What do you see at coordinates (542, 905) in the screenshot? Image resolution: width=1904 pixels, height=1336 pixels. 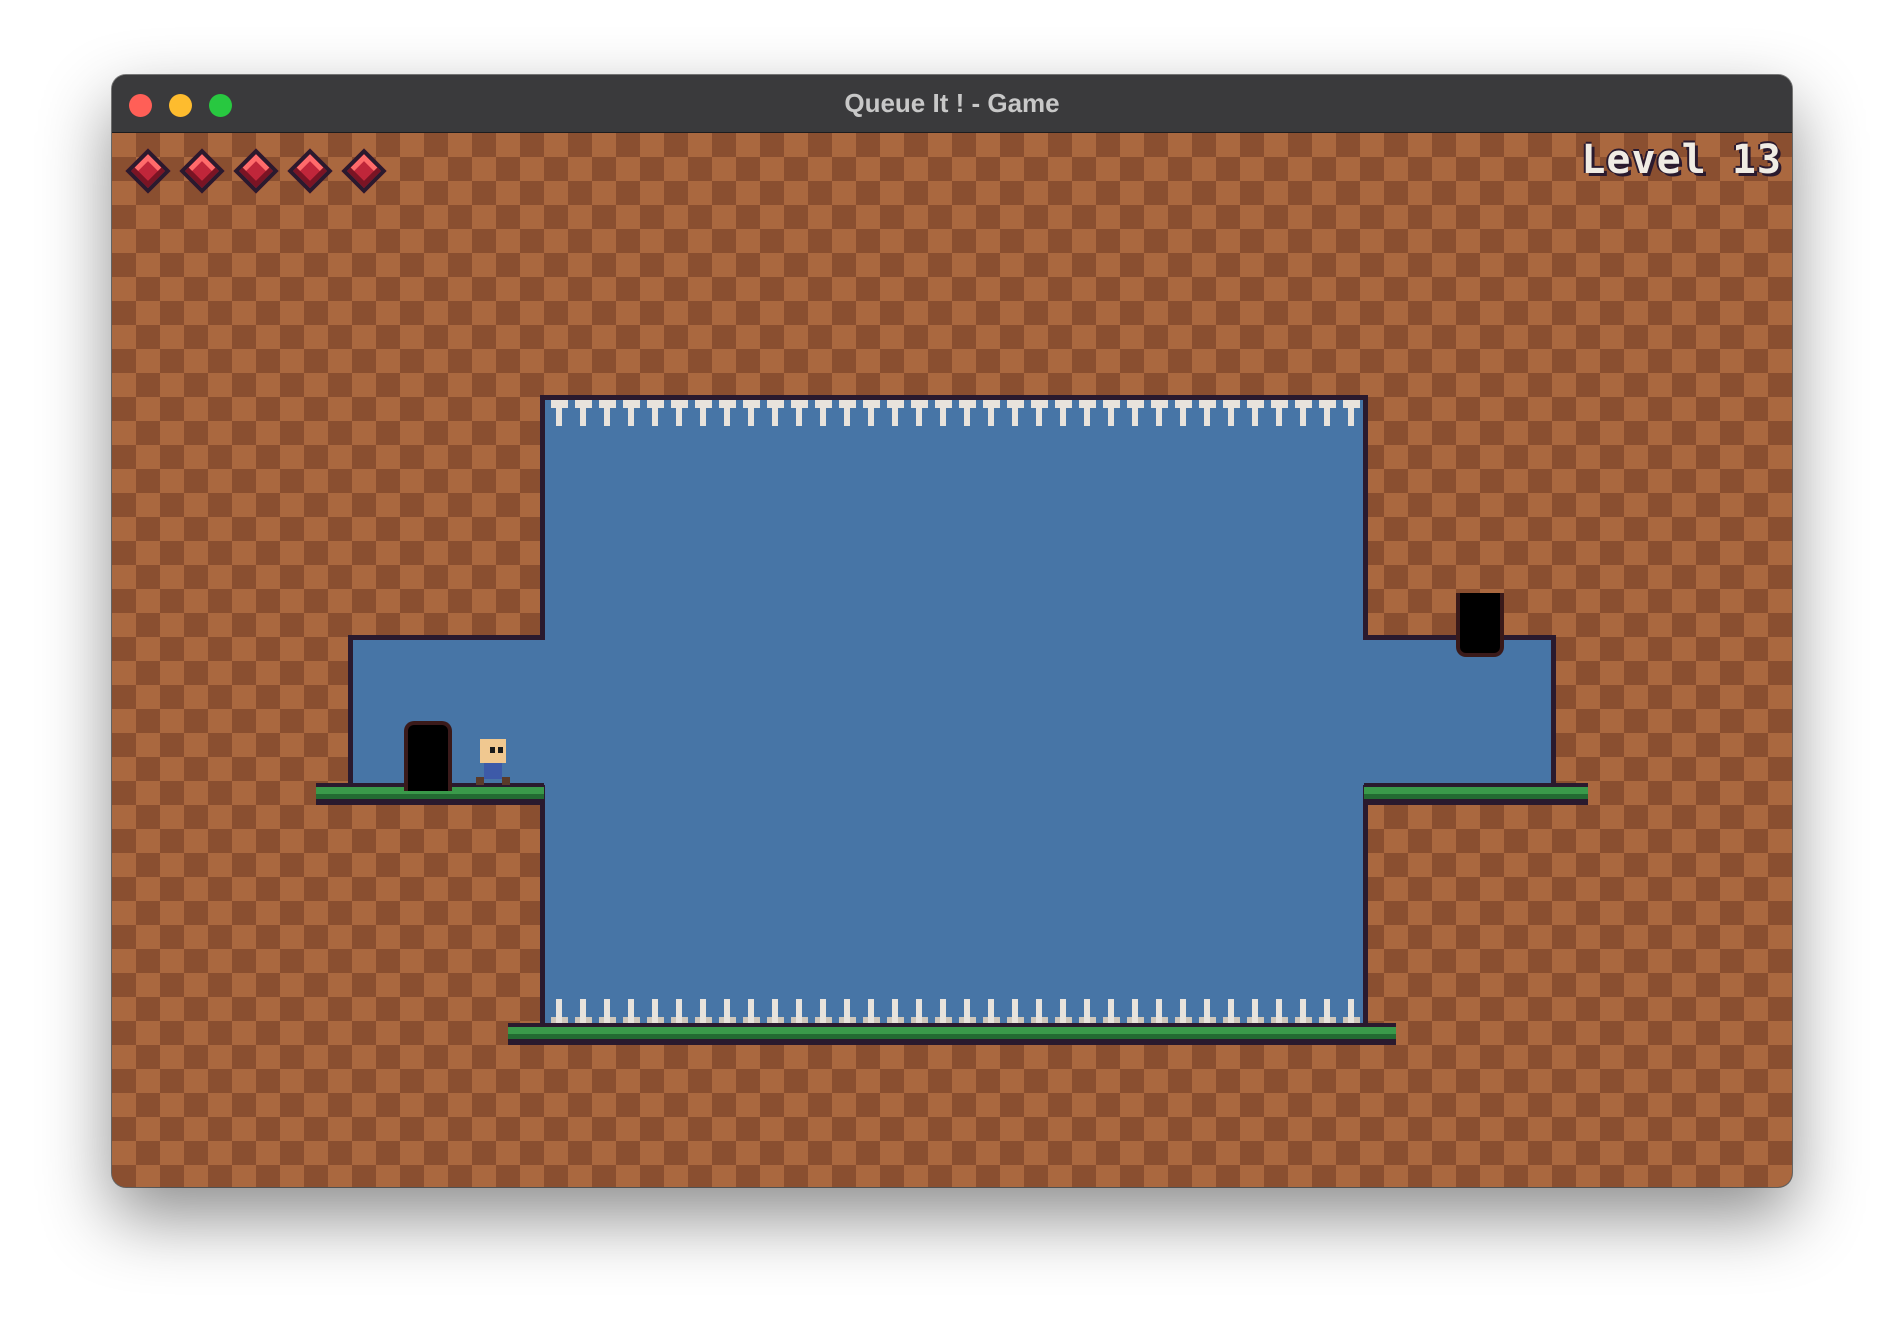 I see `chamber-edge-left-lower` at bounding box center [542, 905].